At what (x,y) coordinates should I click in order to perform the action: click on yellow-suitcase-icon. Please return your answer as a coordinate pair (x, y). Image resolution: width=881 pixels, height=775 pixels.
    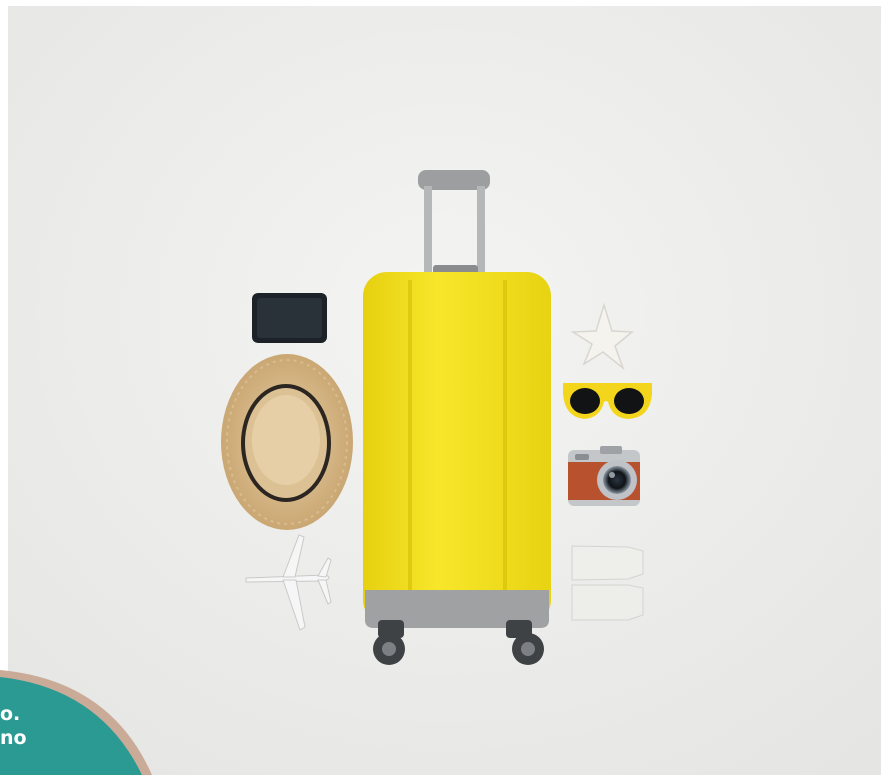
    Looking at the image, I should click on (457, 468).